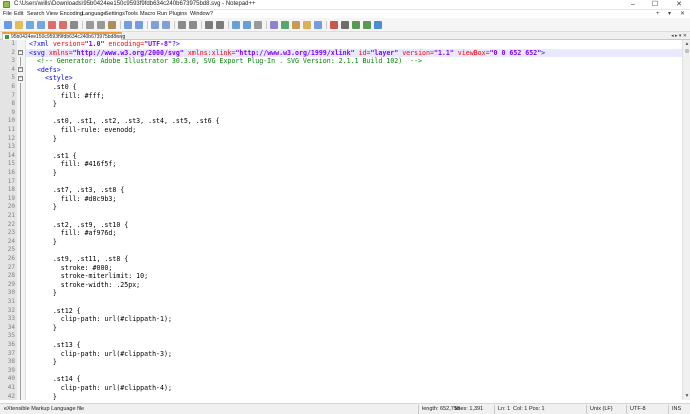 The height and width of the screenshot is (414, 690). What do you see at coordinates (346, 87) in the screenshot?
I see `code-line: 6 .st0 {` at bounding box center [346, 87].